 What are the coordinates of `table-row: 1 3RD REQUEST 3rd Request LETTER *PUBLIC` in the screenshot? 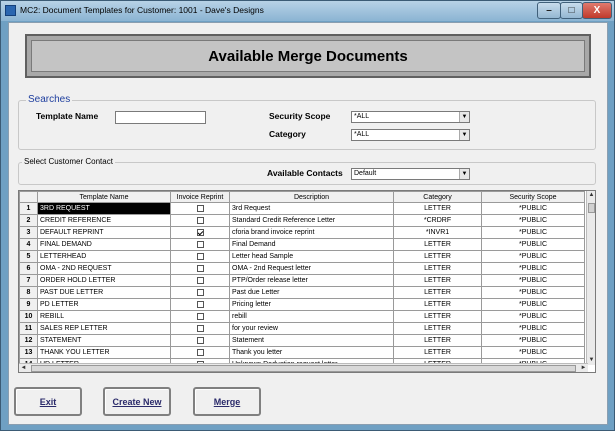 It's located at (302, 208).